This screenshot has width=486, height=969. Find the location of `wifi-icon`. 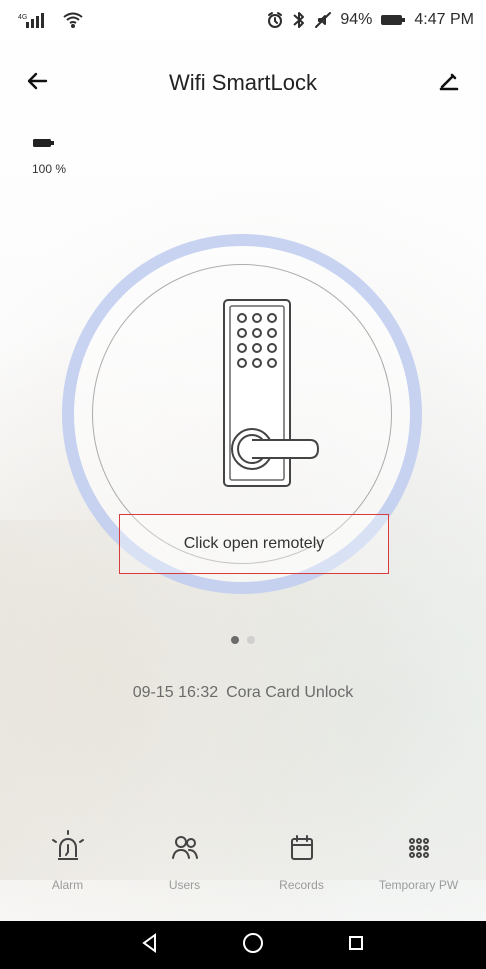

wifi-icon is located at coordinates (73, 20).